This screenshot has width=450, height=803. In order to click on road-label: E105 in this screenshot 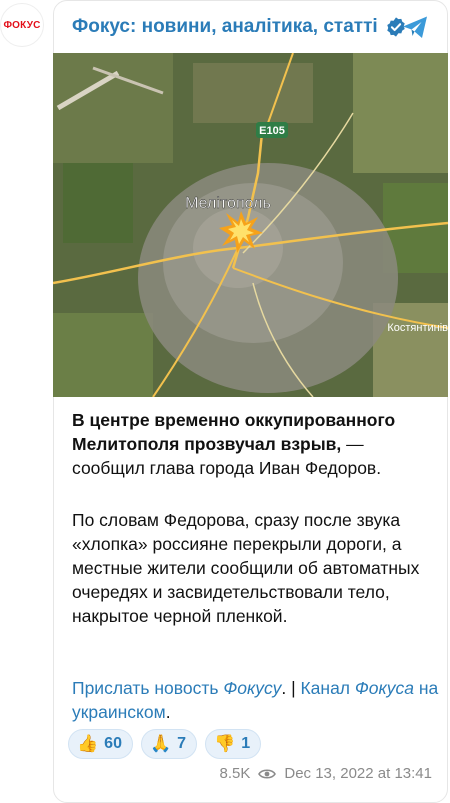, I will do `click(272, 131)`.